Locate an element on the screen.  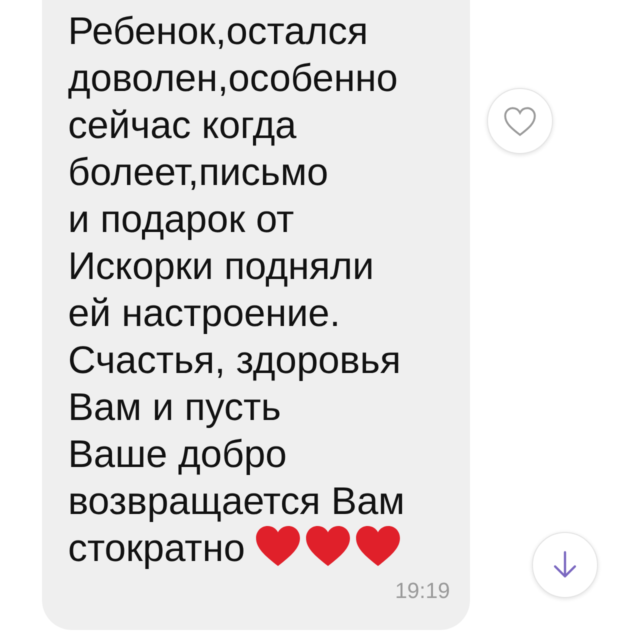
heart-outline-icon is located at coordinates (520, 121).